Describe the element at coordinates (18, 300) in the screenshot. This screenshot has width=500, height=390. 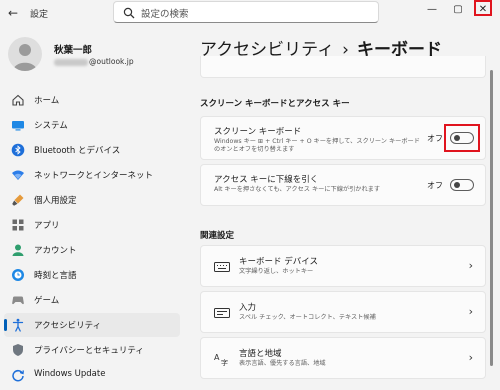
I see `gaming-icon` at that location.